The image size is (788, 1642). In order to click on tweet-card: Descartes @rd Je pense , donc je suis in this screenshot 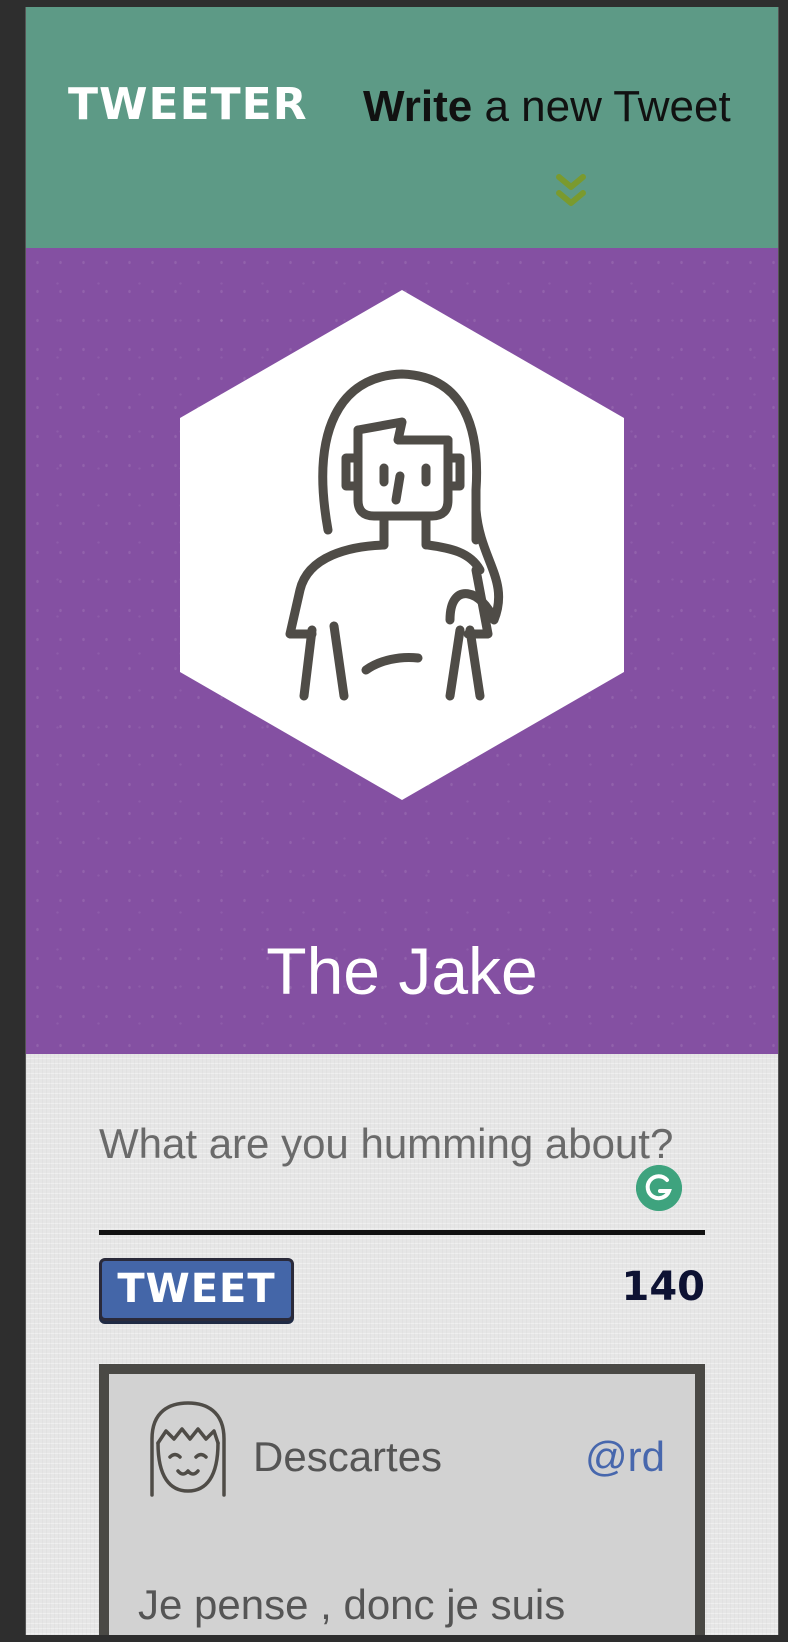, I will do `click(402, 1499)`.